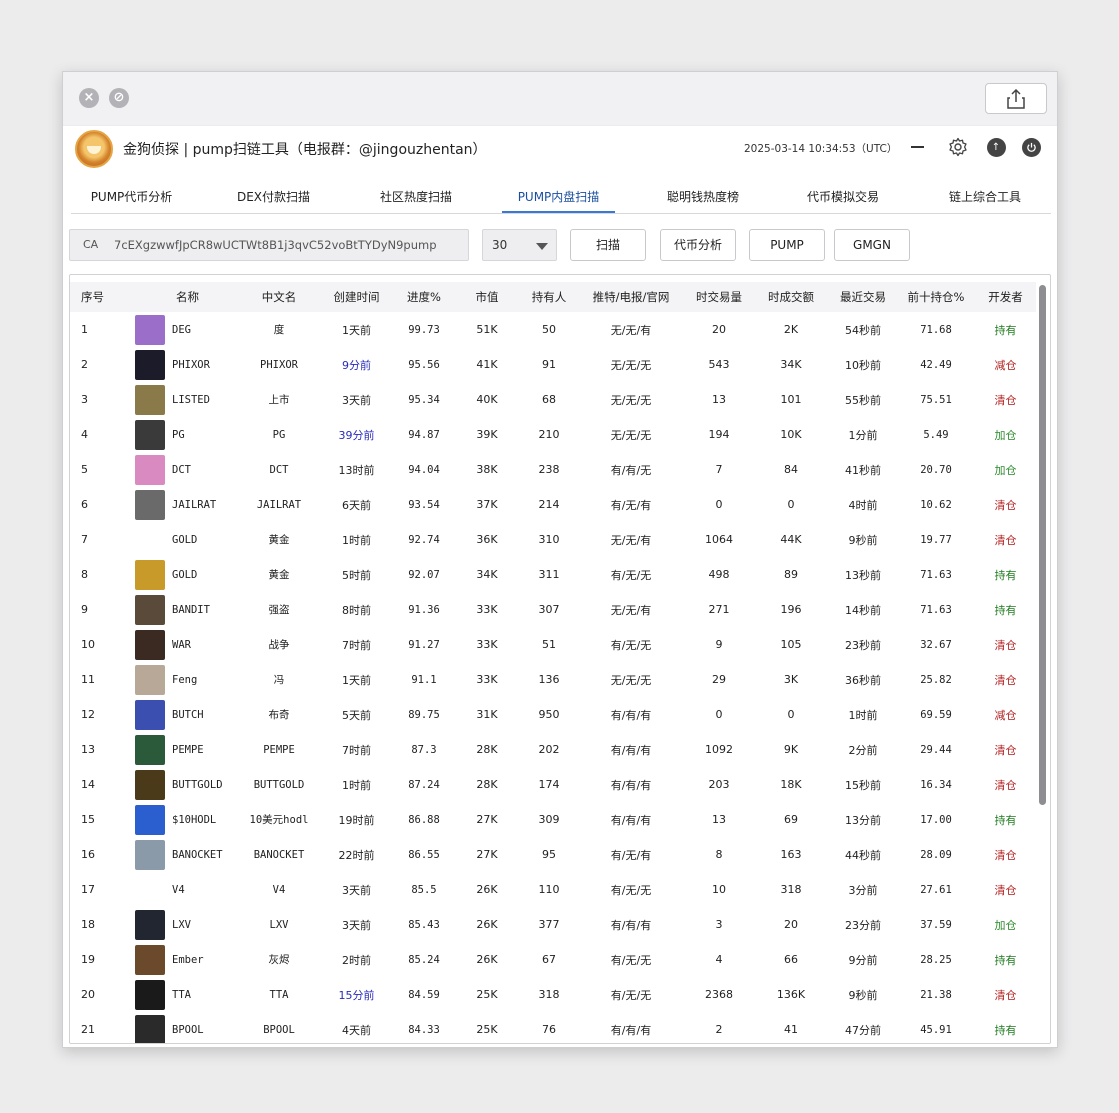 The image size is (1119, 1113). Describe the element at coordinates (631, 297) in the screenshot. I see `column-header: 推特/电报/官网` at that location.